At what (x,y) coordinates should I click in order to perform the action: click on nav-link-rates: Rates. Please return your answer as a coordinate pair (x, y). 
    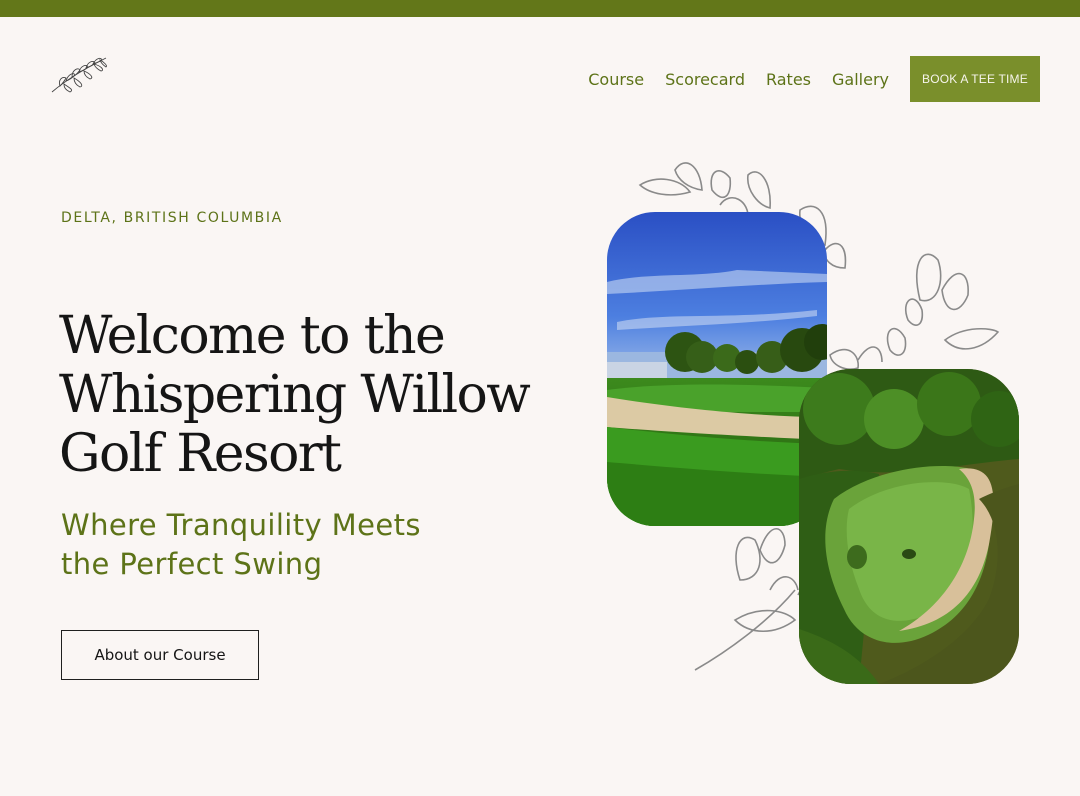
    Looking at the image, I should click on (788, 79).